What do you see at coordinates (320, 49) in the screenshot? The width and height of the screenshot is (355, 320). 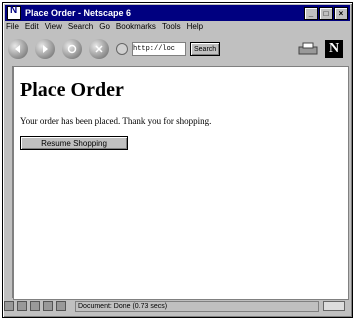 I see `toolbar-right: N` at bounding box center [320, 49].